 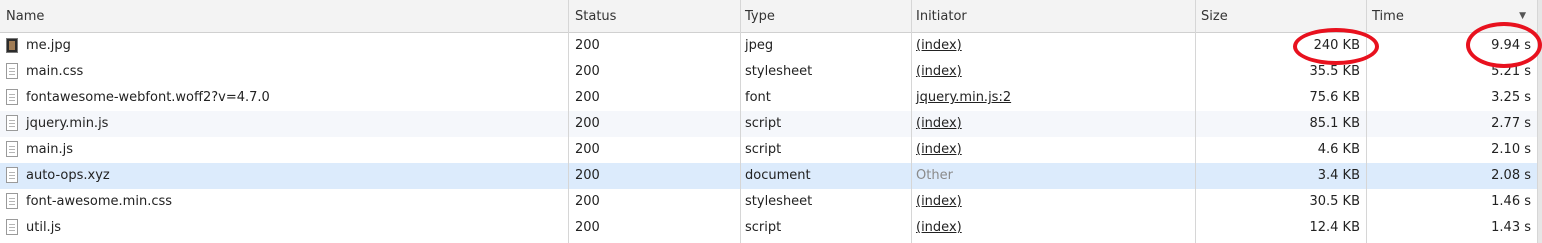 What do you see at coordinates (1334, 123) in the screenshot?
I see `request-size: 85.1 KB` at bounding box center [1334, 123].